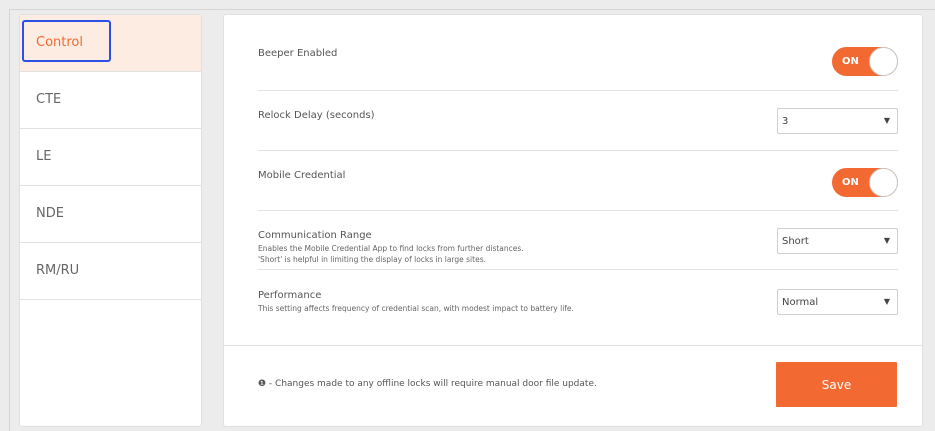 The height and width of the screenshot is (431, 935). Describe the element at coordinates (865, 182) in the screenshot. I see `mobile-credential-toggle: ON` at that location.